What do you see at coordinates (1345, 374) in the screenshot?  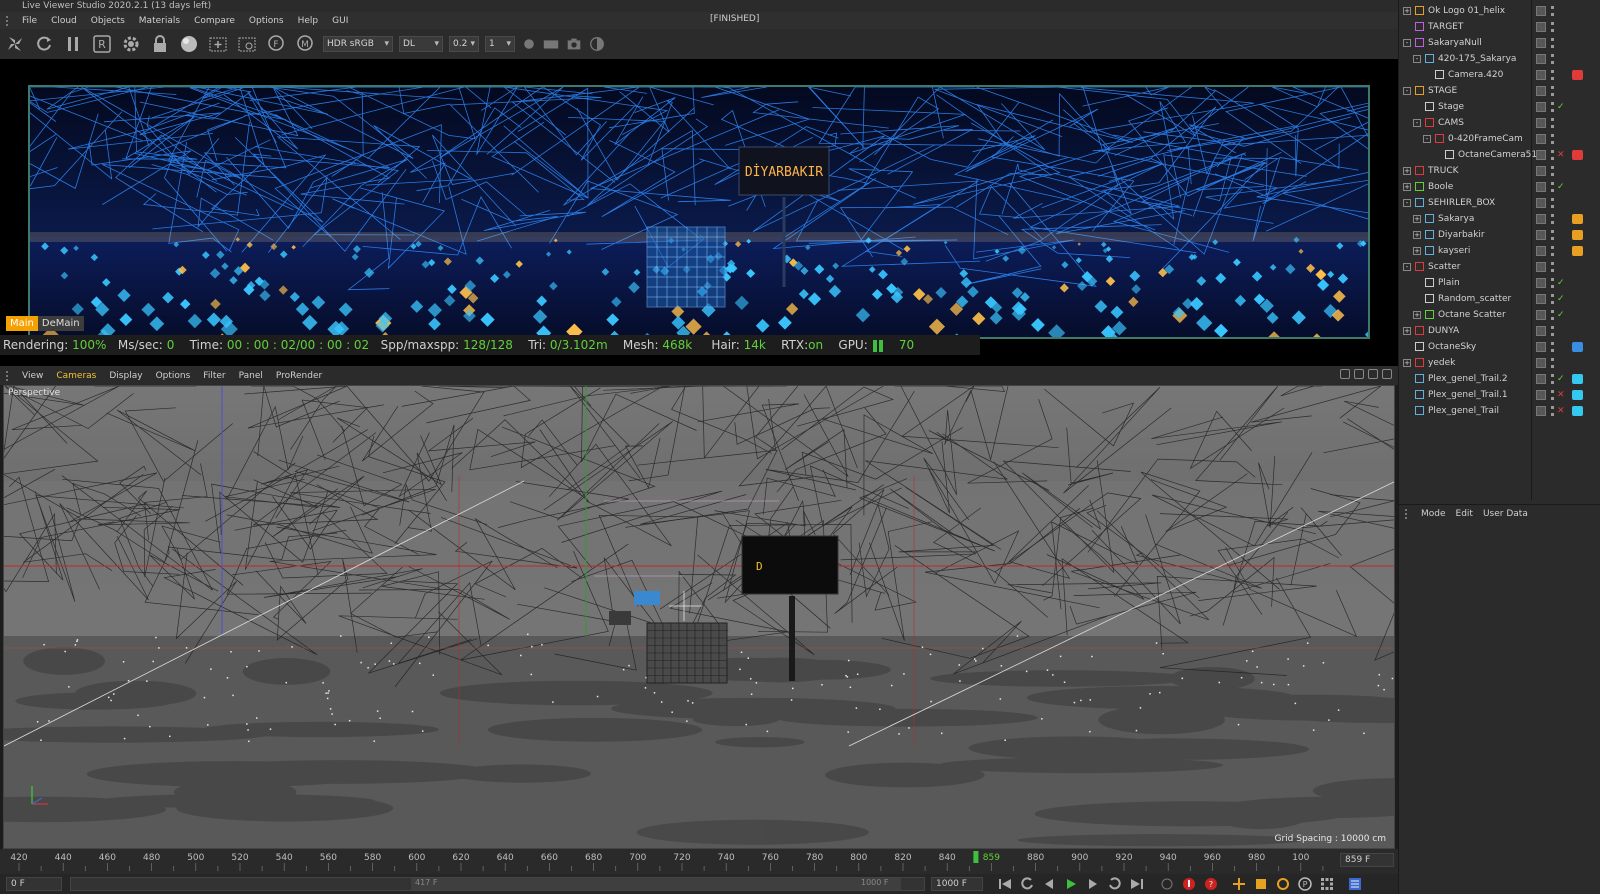 I see `move-view-icon` at bounding box center [1345, 374].